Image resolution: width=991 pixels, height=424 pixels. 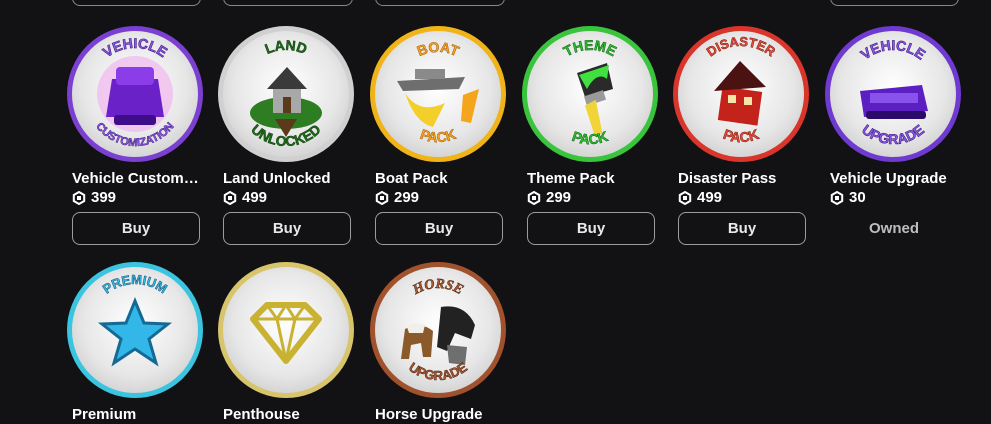 I want to click on premium-badge: PREMIUM, so click(x=135, y=330).